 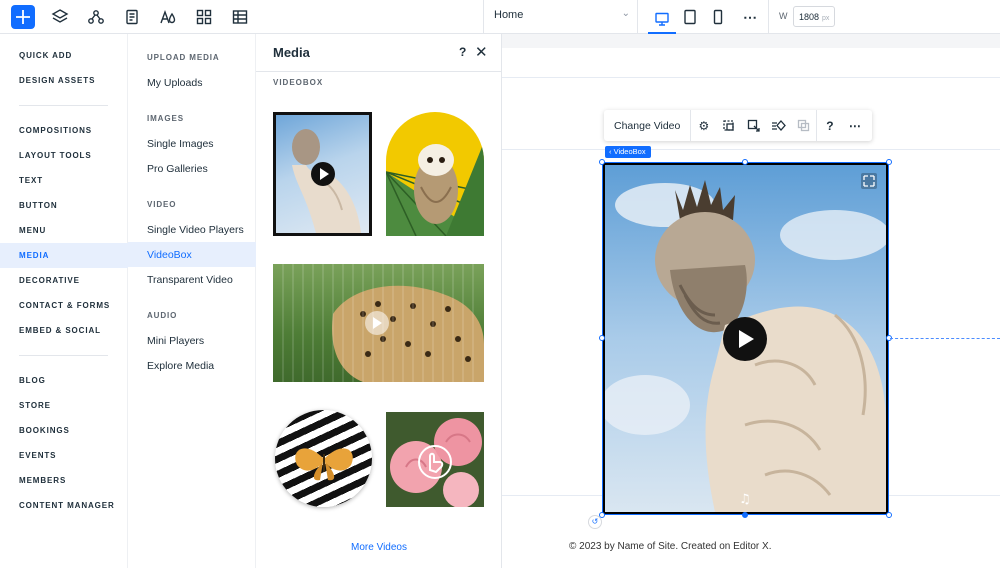 I want to click on page-name: Home, so click(x=509, y=15).